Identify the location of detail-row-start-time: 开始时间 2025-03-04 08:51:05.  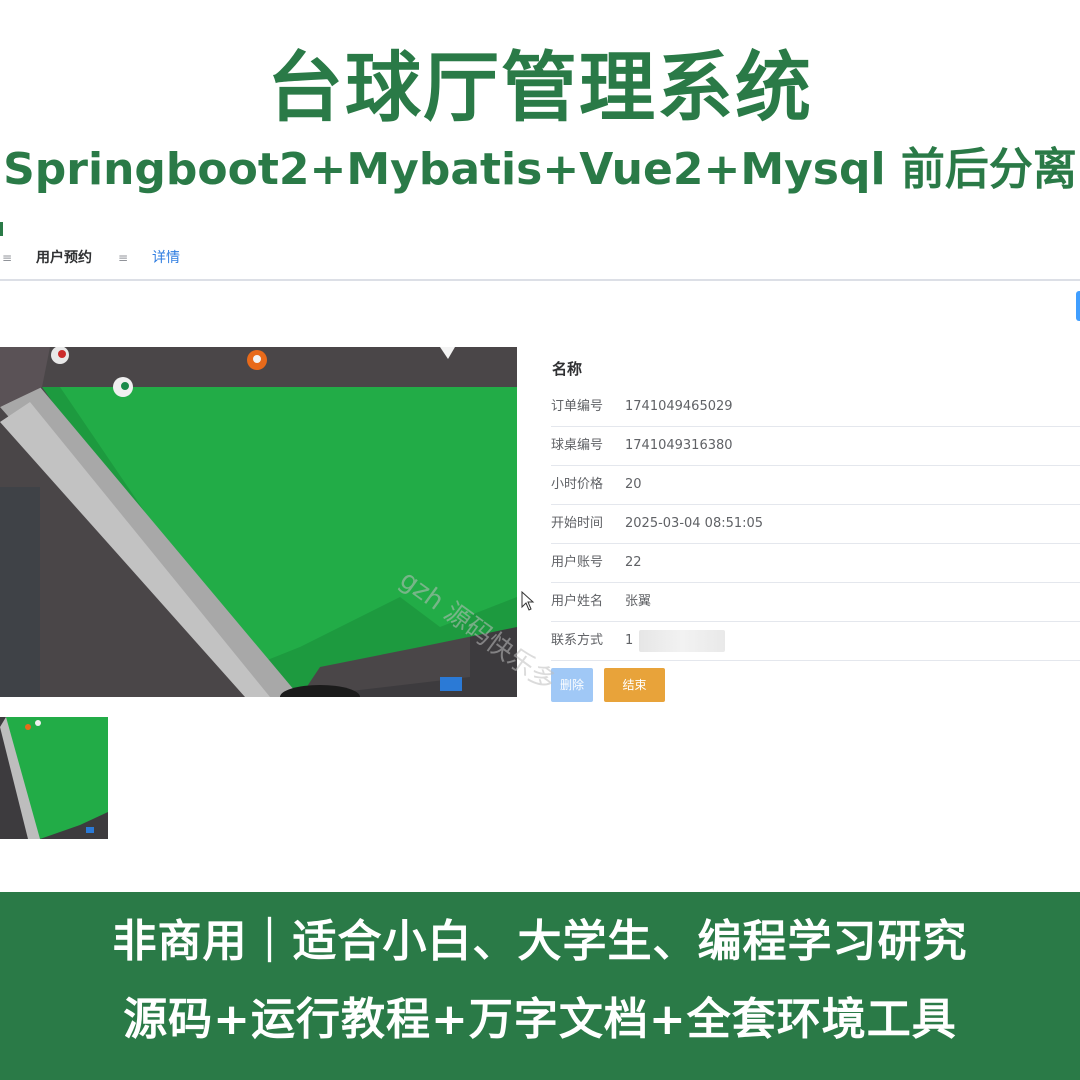
(815, 524).